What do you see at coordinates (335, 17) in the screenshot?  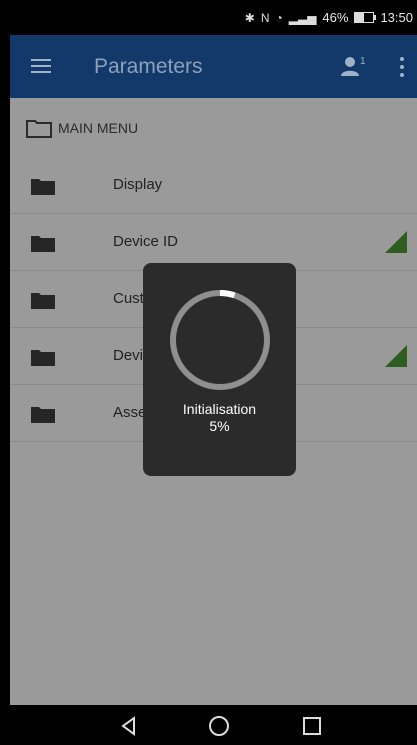 I see `battery-percent: 46%` at bounding box center [335, 17].